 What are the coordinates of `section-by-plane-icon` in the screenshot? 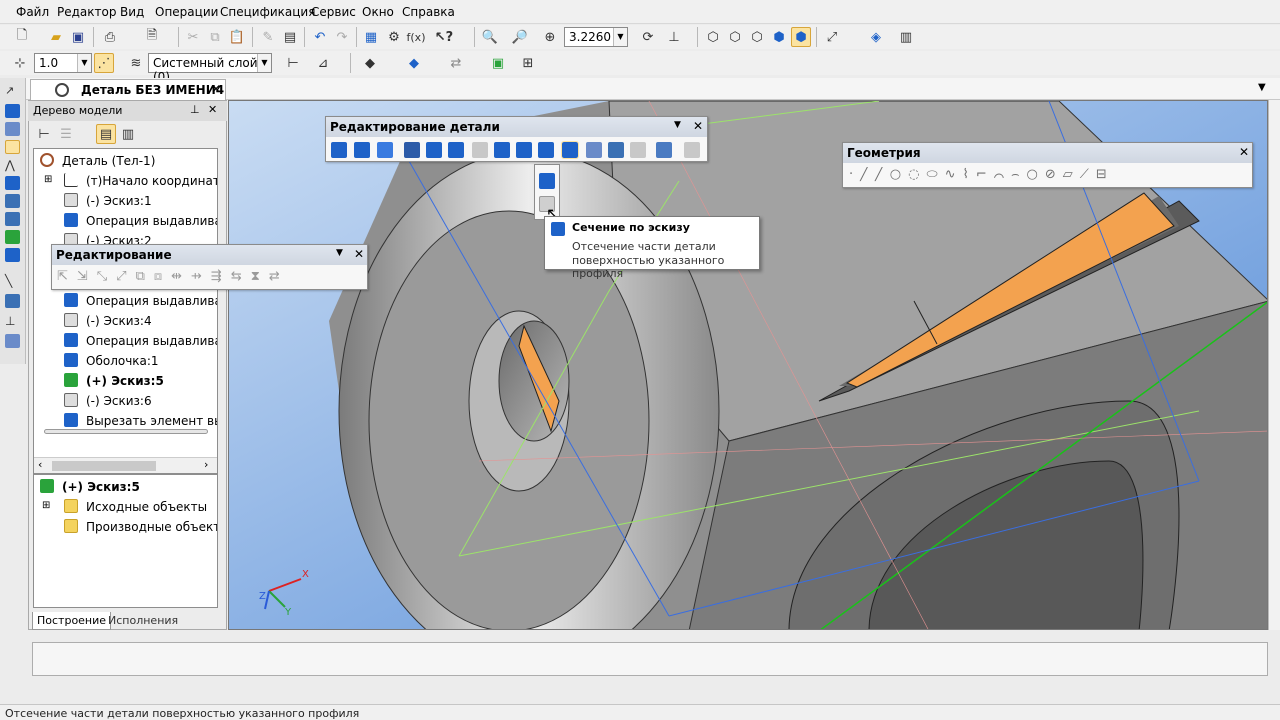 It's located at (547, 181).